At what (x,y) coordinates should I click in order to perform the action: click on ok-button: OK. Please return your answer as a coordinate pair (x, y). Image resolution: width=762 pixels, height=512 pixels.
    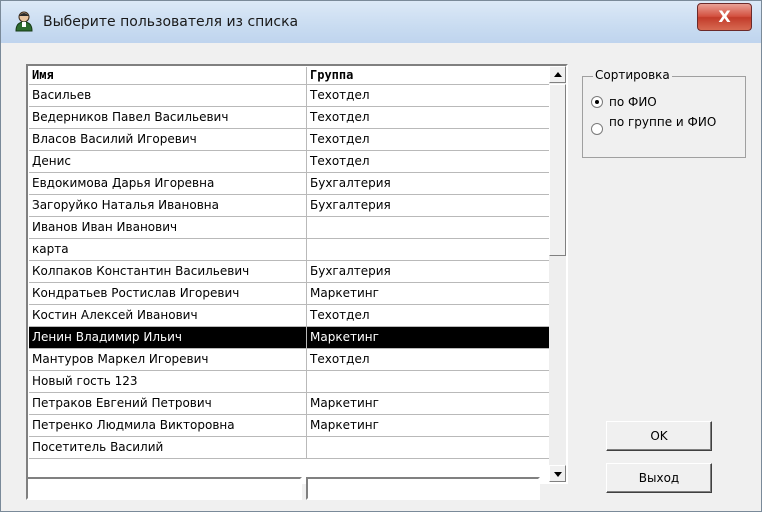
    Looking at the image, I should click on (659, 436).